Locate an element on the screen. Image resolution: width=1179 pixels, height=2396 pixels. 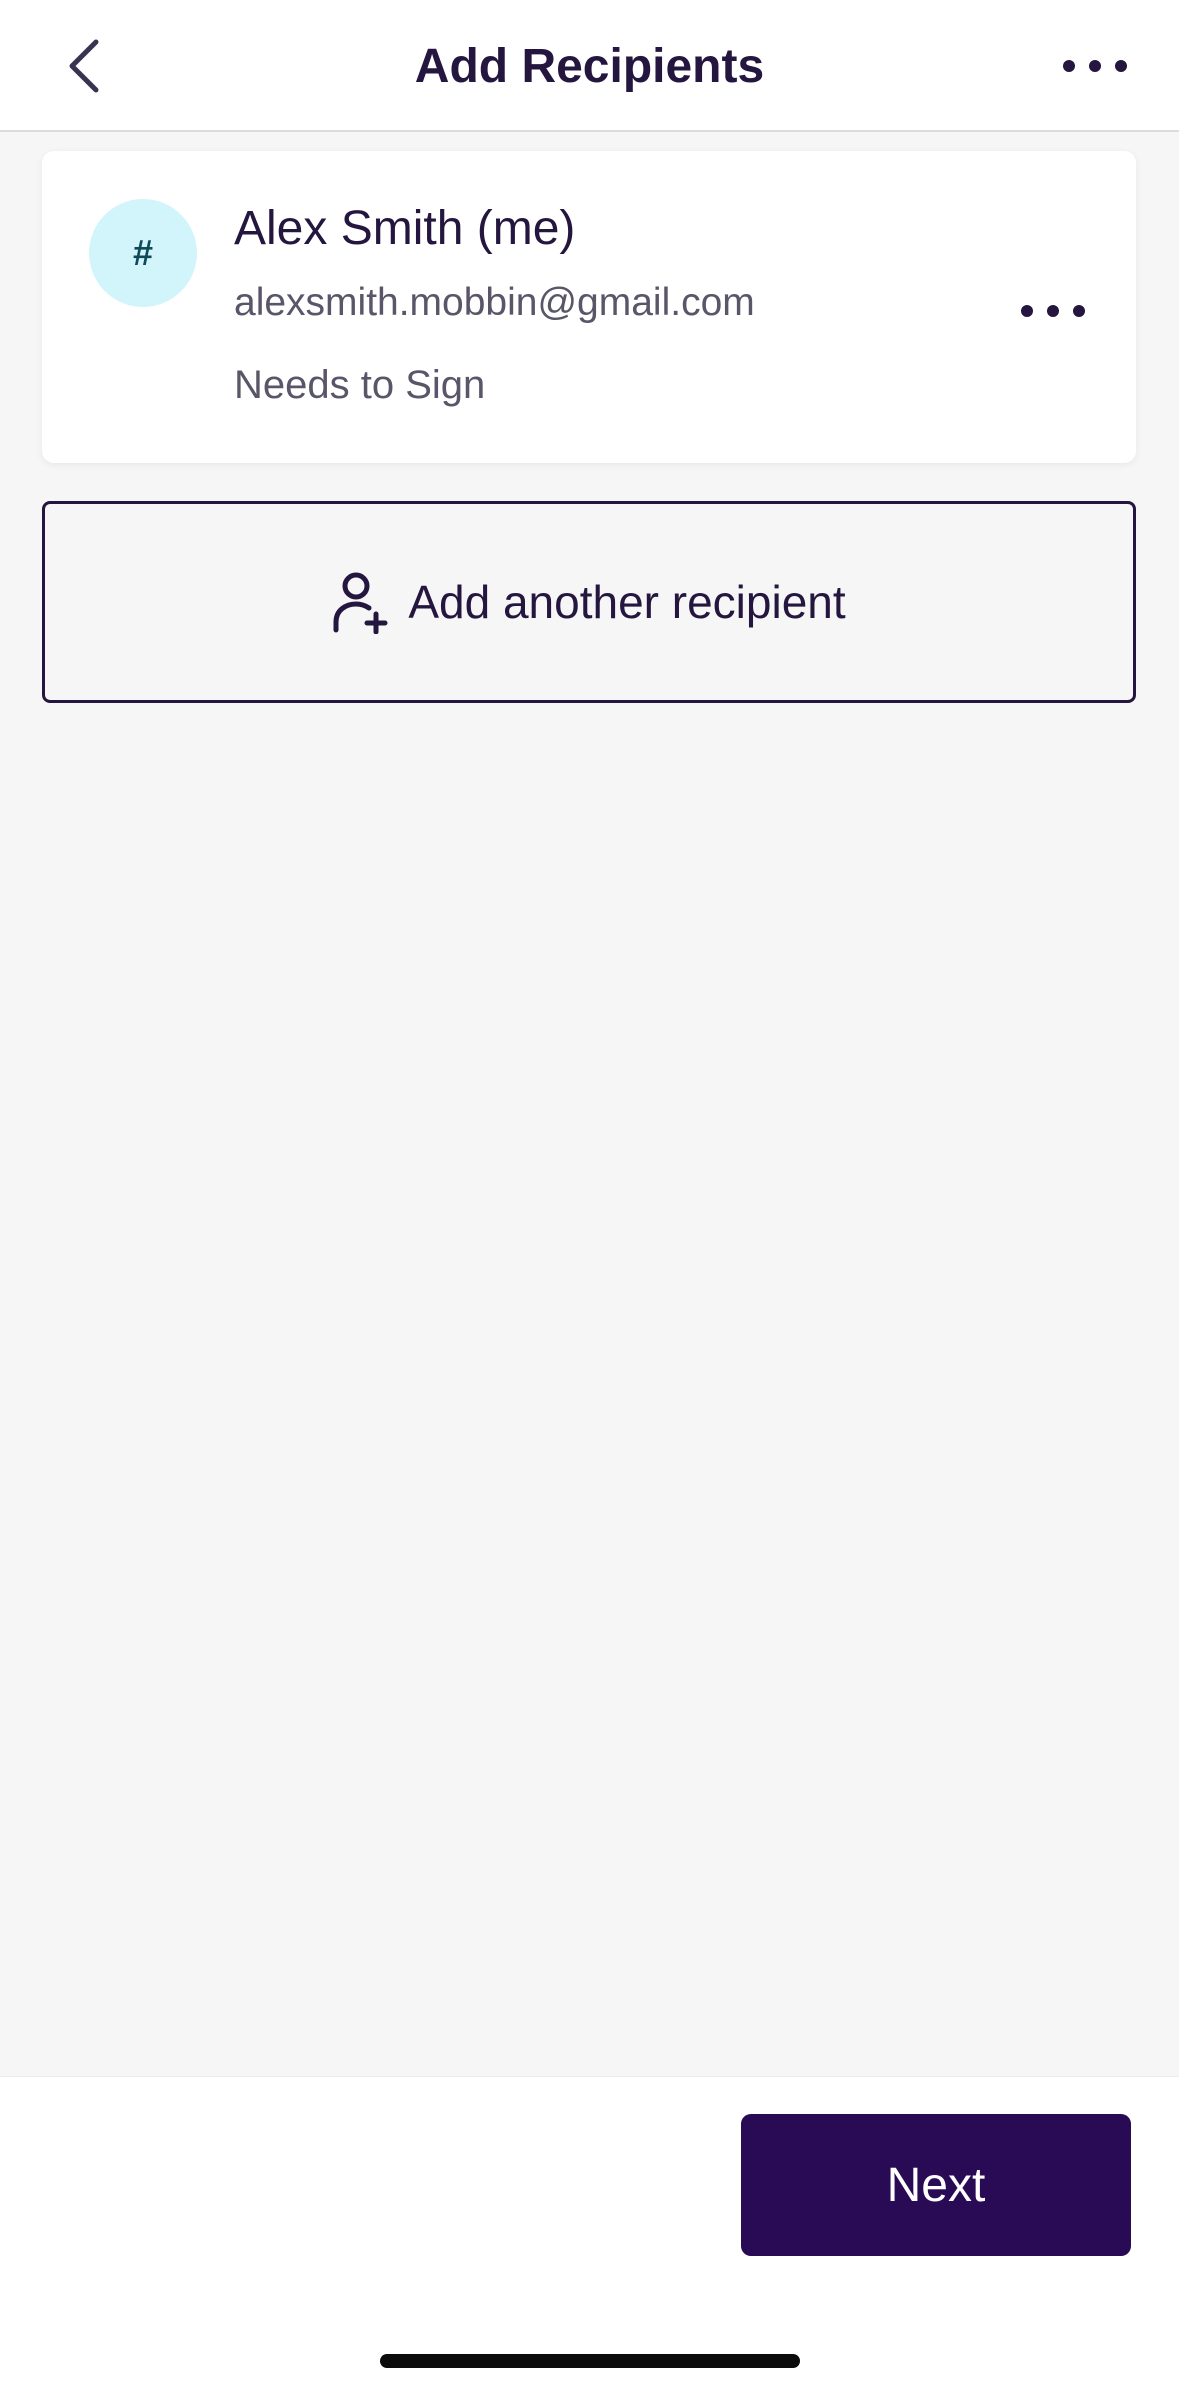
recipient-role: Needs to Sign is located at coordinates (360, 385).